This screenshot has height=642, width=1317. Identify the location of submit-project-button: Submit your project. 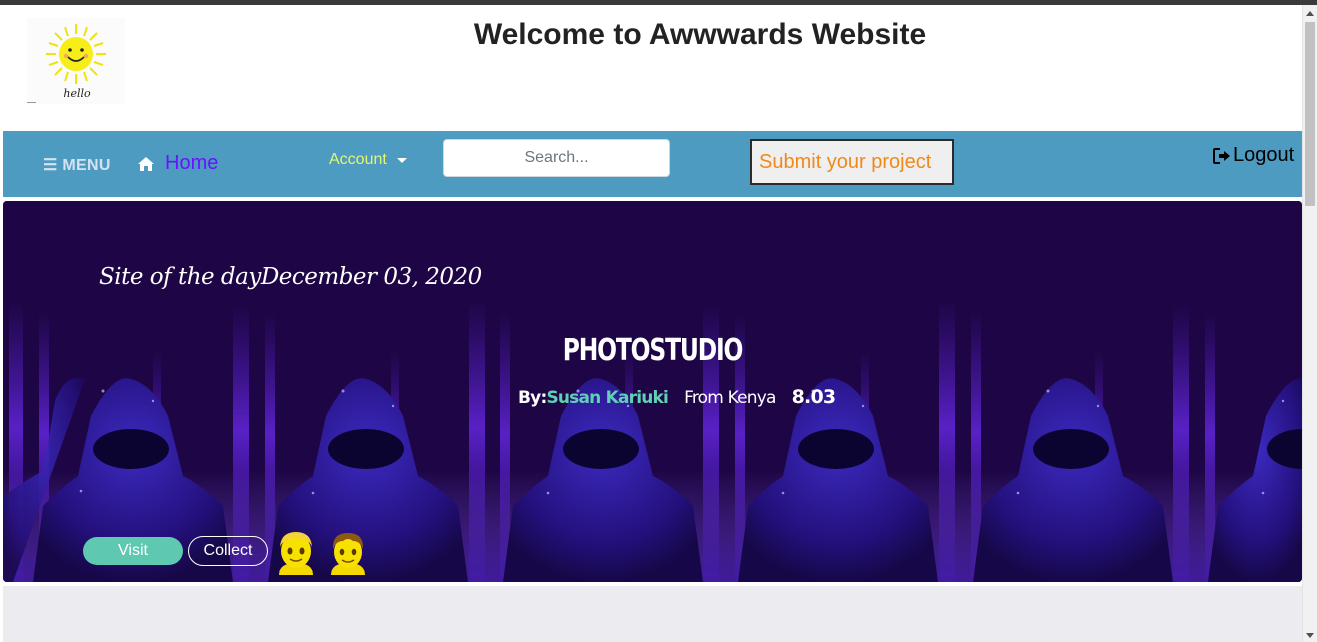
(852, 162).